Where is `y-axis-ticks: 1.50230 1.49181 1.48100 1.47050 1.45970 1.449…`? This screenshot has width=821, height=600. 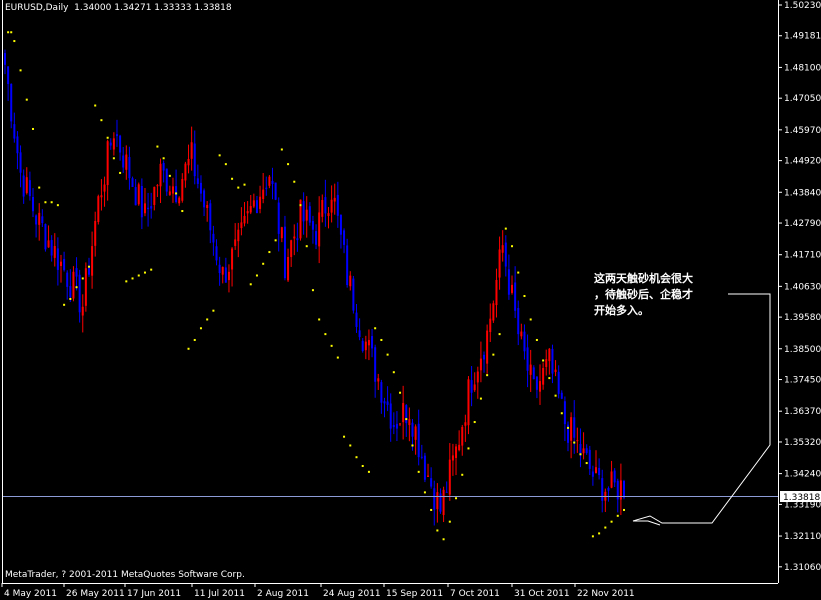 y-axis-ticks: 1.50230 1.49181 1.48100 1.47050 1.45970 1.449… is located at coordinates (799, 287).